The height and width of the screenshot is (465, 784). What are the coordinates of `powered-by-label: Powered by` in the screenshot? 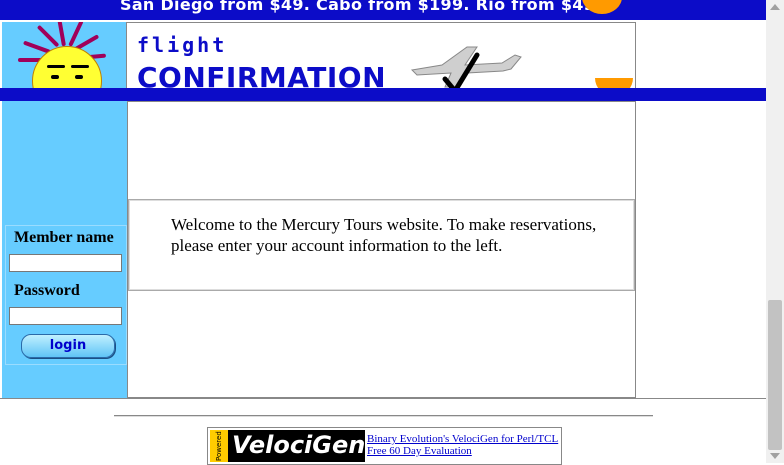 It's located at (225, 446).